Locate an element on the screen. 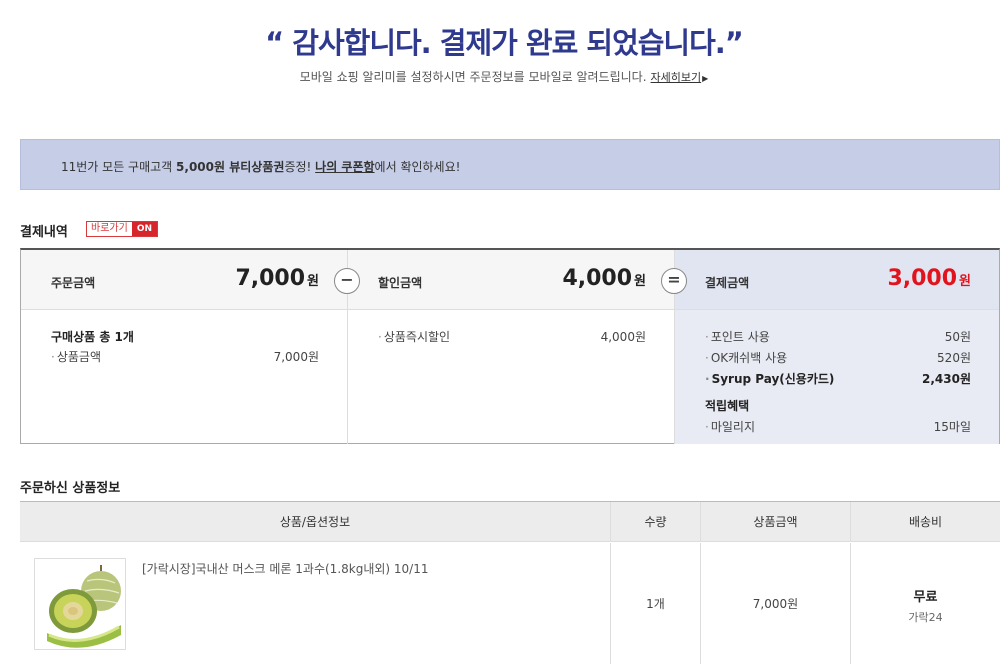  row-value: 7,000원 is located at coordinates (296, 357).